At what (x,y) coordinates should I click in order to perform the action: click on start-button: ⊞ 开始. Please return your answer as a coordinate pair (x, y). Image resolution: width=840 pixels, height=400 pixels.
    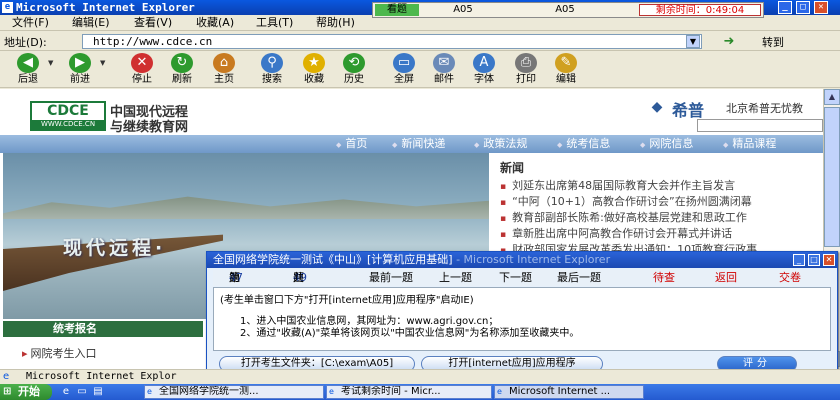
    Looking at the image, I should click on (26, 392).